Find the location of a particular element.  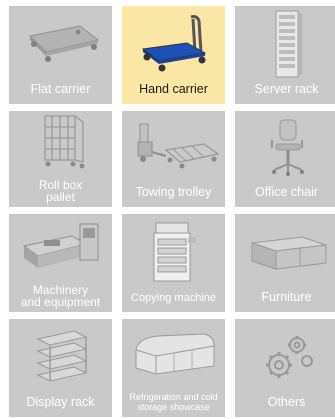

tile-label: Machinery and equipment is located at coordinates (60, 296).